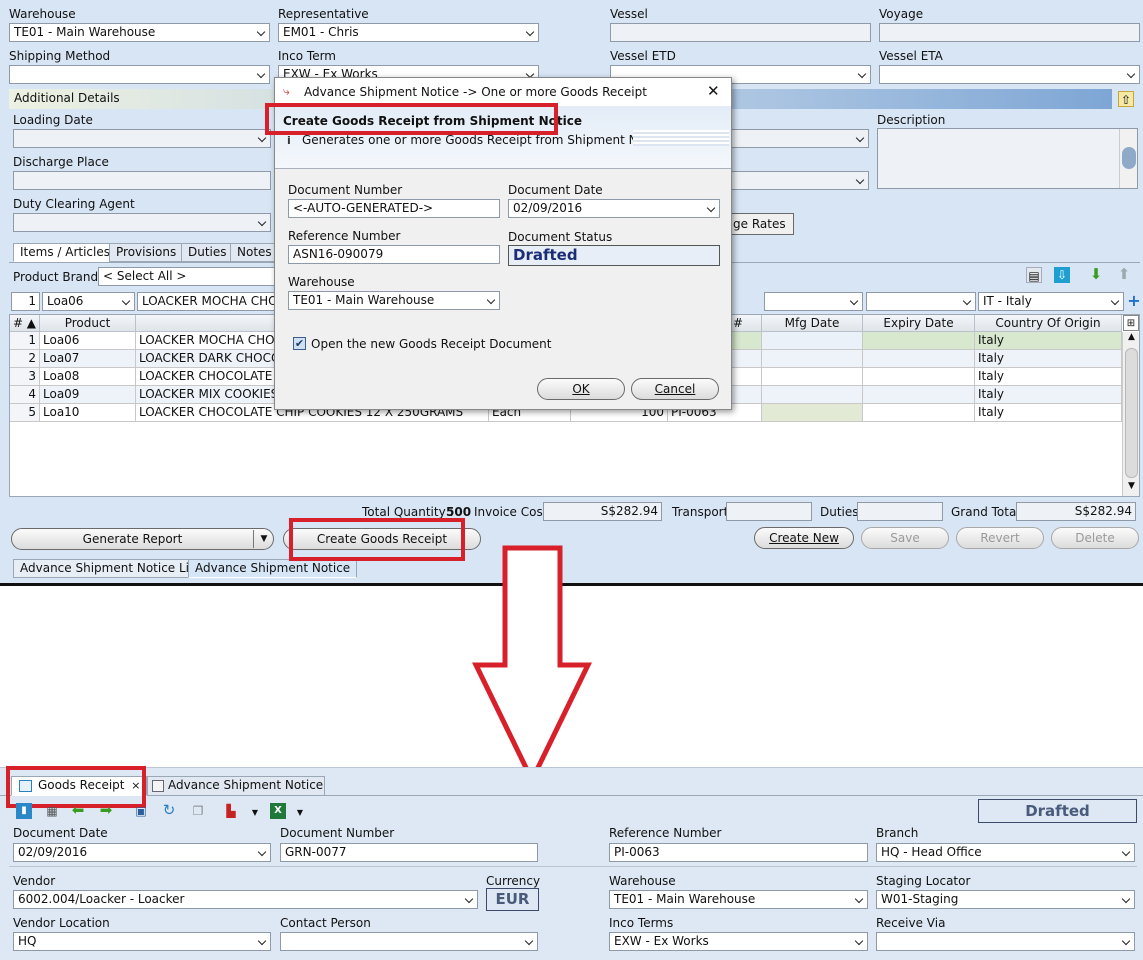  What do you see at coordinates (812, 323) in the screenshot?
I see `grid-header-mfg-date: Mfg Date` at bounding box center [812, 323].